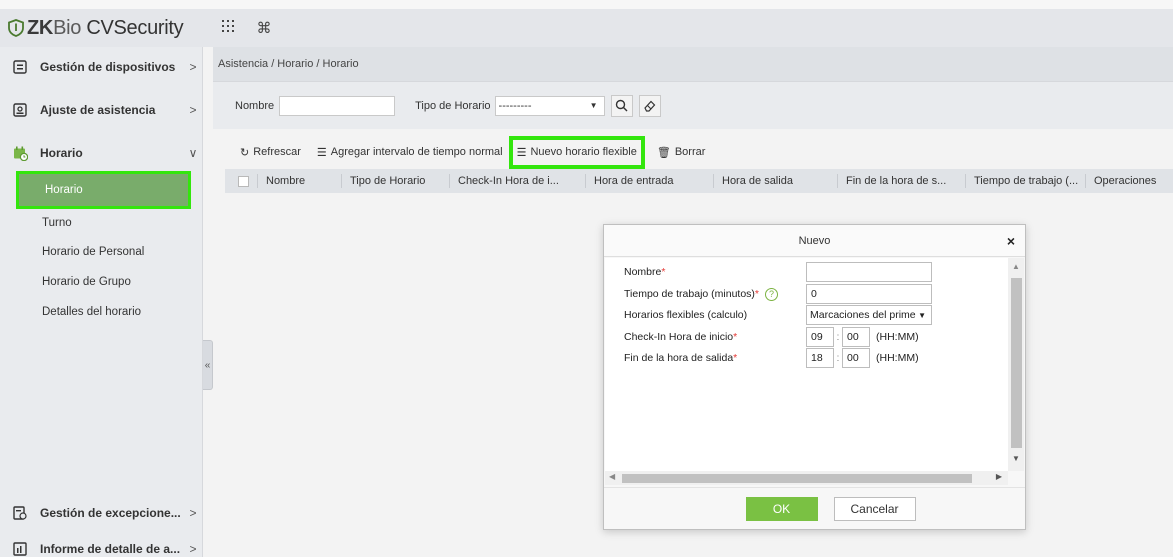 This screenshot has width=1173, height=557. Describe the element at coordinates (781, 508) in the screenshot. I see `ok-button: OK` at that location.